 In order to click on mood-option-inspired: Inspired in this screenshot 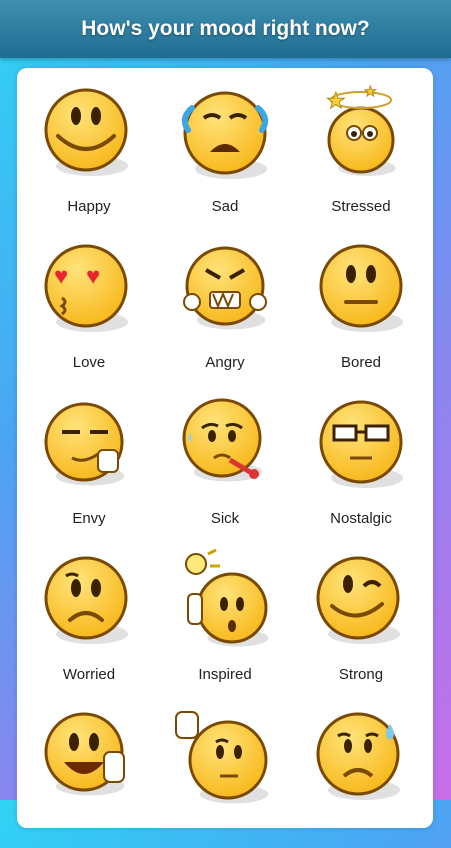, I will do `click(225, 614)`.